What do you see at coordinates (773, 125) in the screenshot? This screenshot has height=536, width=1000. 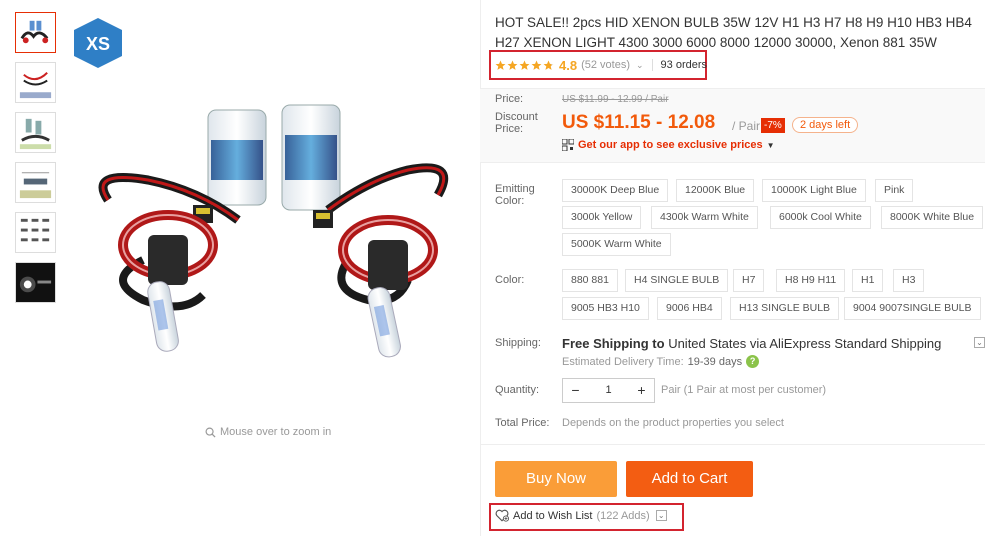 I see `discount-badge: -7%` at bounding box center [773, 125].